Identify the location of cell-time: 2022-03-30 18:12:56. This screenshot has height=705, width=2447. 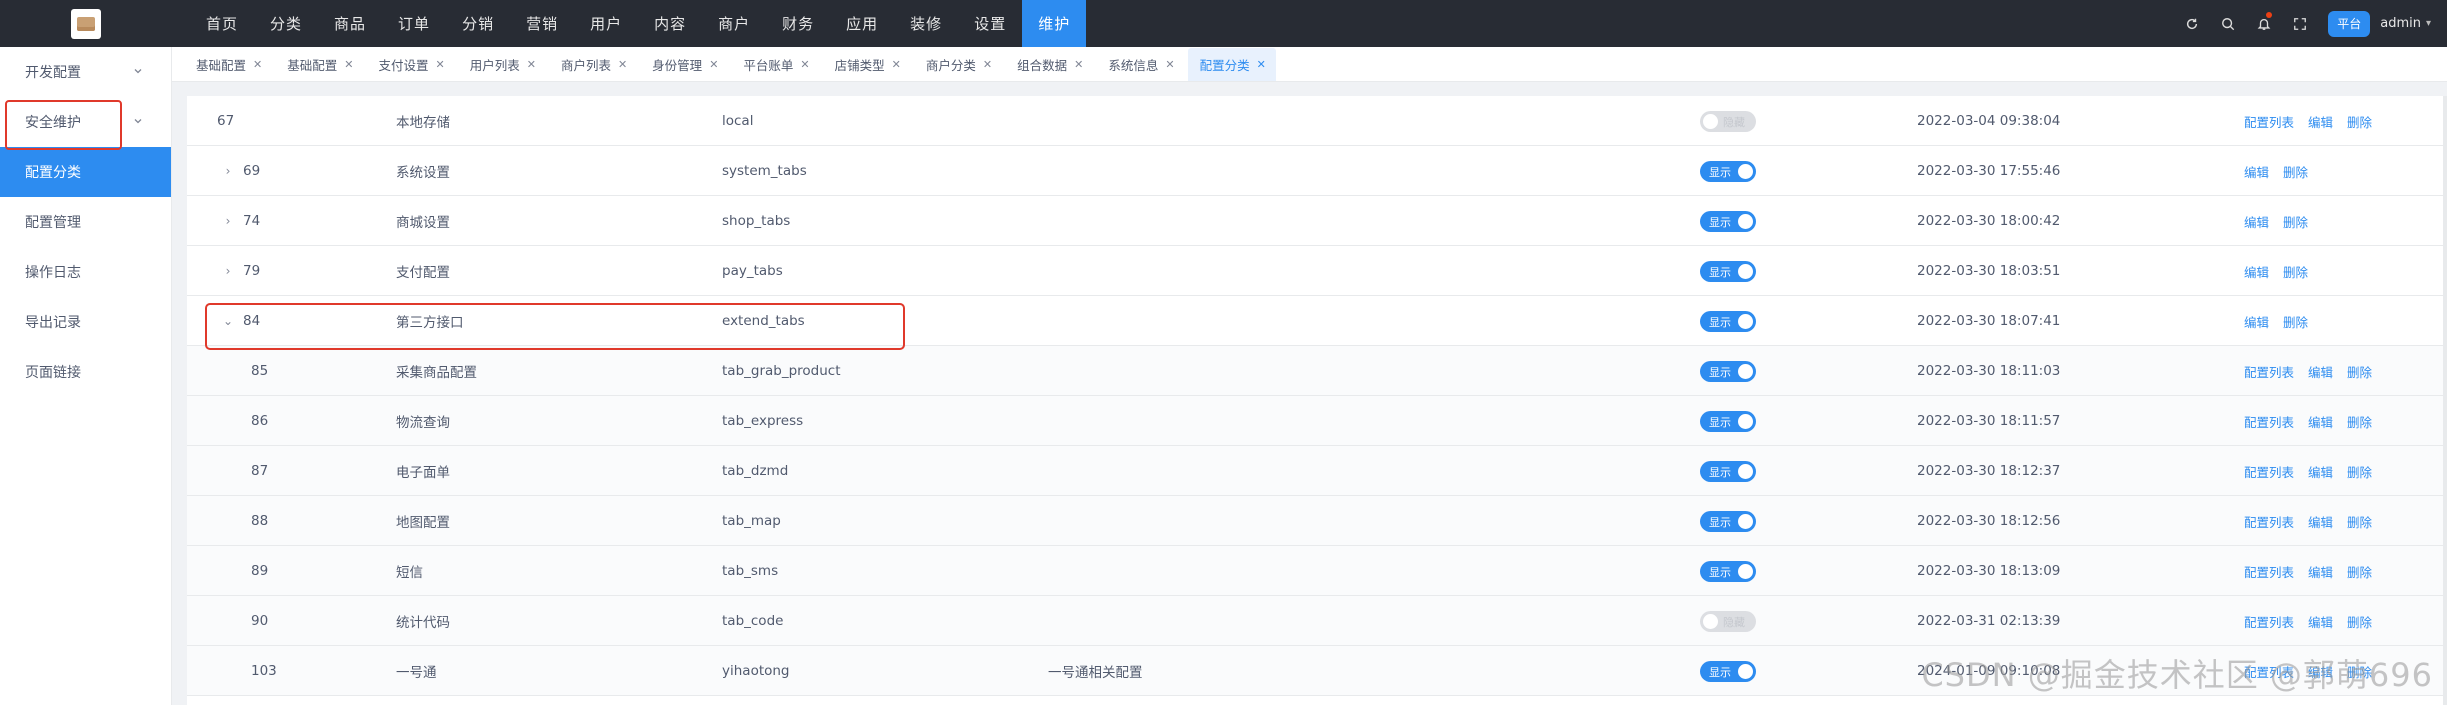
(1989, 521).